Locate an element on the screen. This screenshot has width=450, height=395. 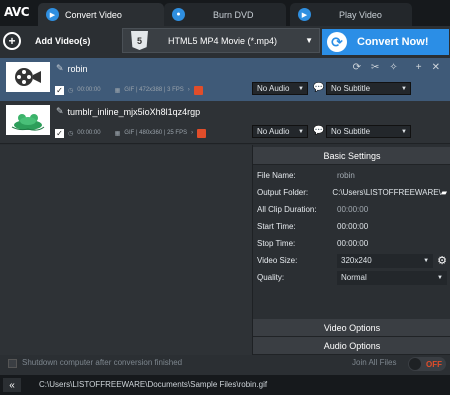
setting-file-name: File Name: robin is located at coordinates (352, 175).